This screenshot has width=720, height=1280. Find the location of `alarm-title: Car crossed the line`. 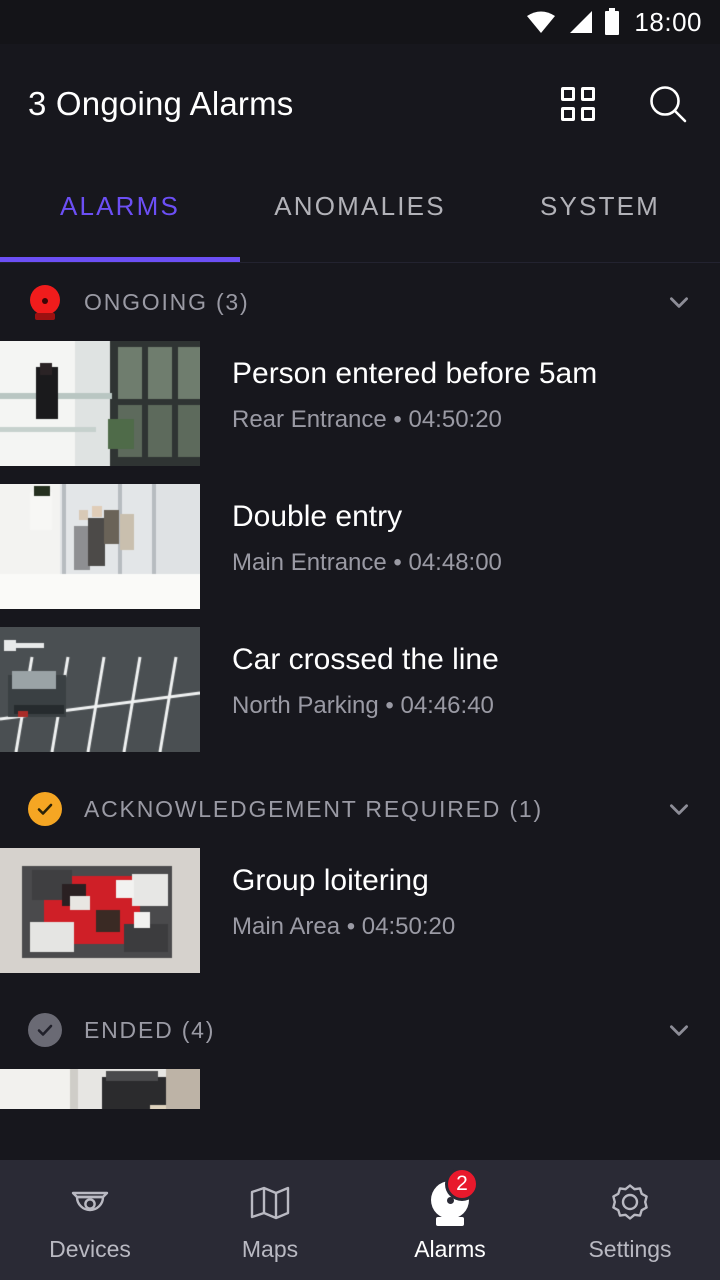

alarm-title: Car crossed the line is located at coordinates (365, 659).